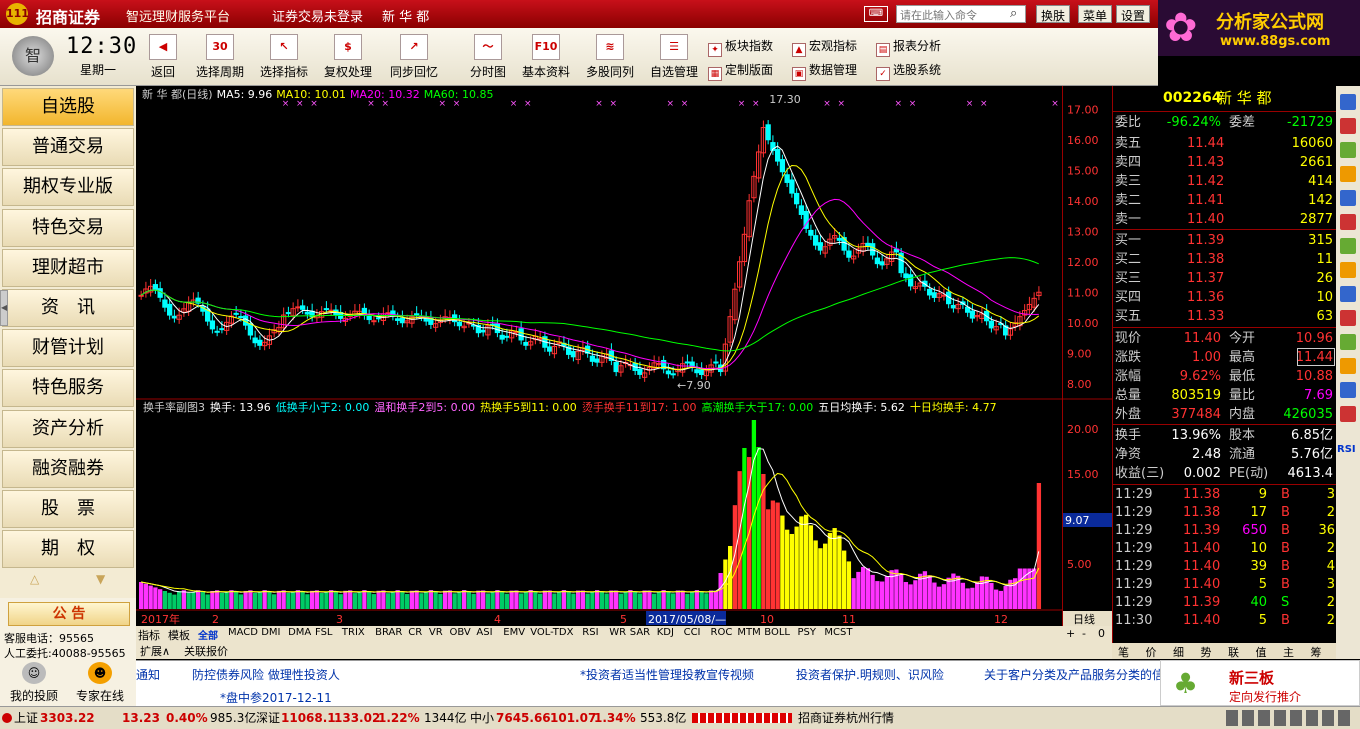  What do you see at coordinates (414, 58) in the screenshot?
I see `toolbar-button-4: ↗ 同步回忆` at bounding box center [414, 58].